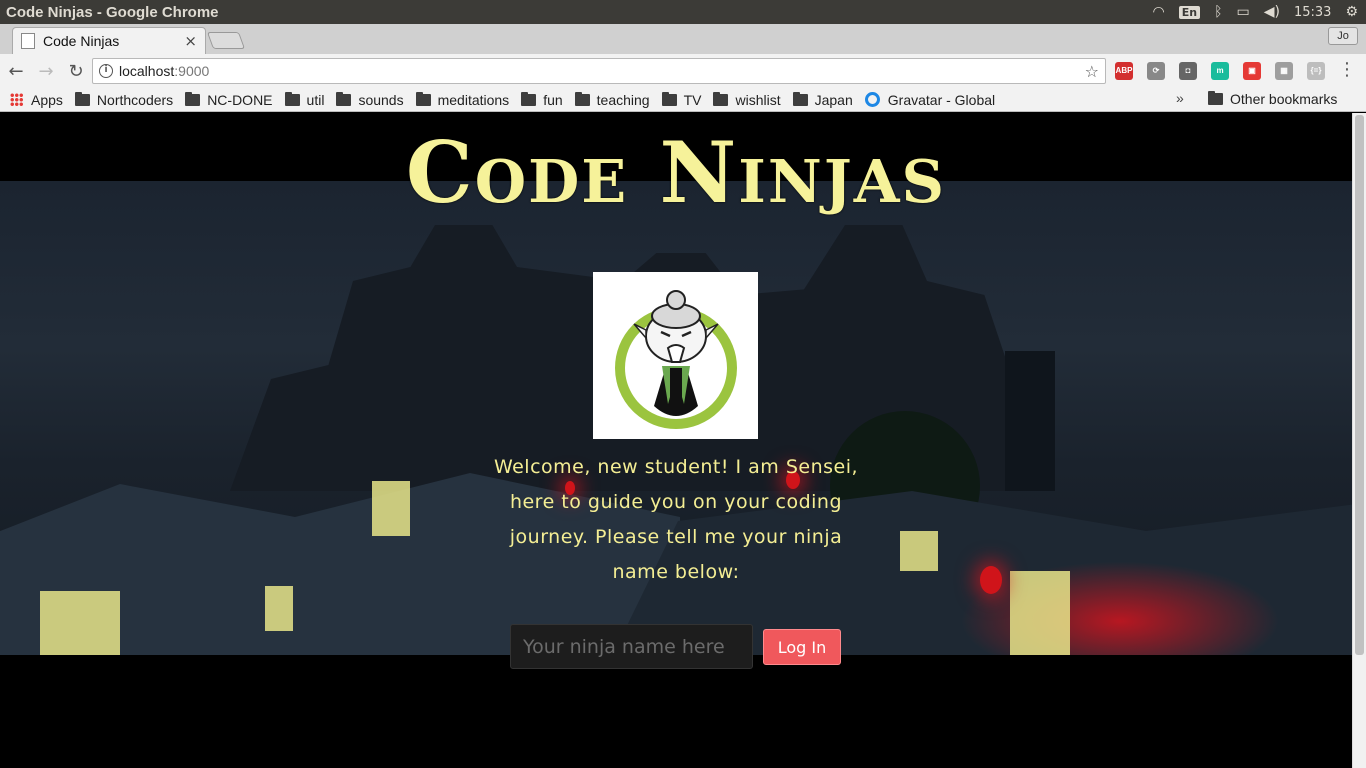  What do you see at coordinates (473, 99) in the screenshot?
I see `bookmark-label: meditations` at bounding box center [473, 99].